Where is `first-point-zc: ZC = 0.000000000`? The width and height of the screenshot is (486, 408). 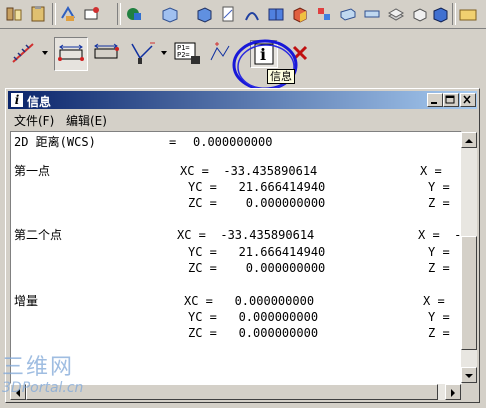
first-point-zc: ZC = 0.000000000 is located at coordinates (257, 203).